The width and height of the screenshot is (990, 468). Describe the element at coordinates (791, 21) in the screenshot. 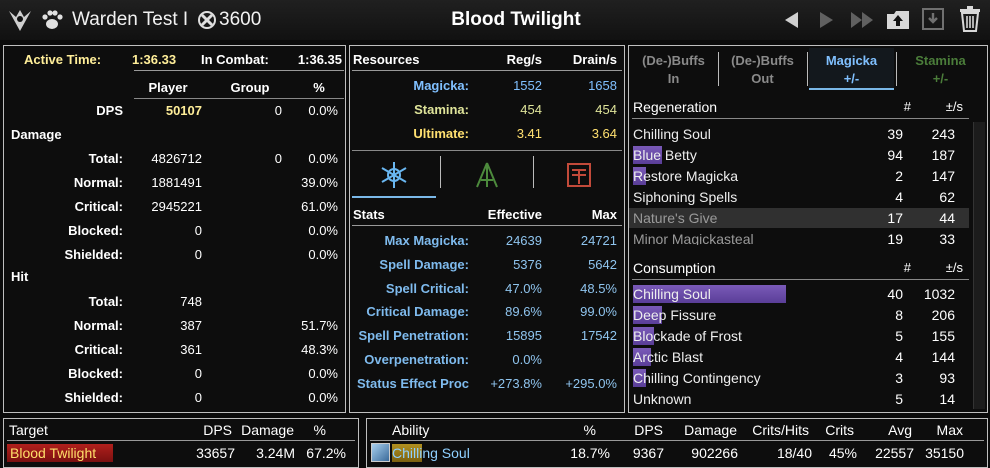

I see `previous-fight-icon` at that location.